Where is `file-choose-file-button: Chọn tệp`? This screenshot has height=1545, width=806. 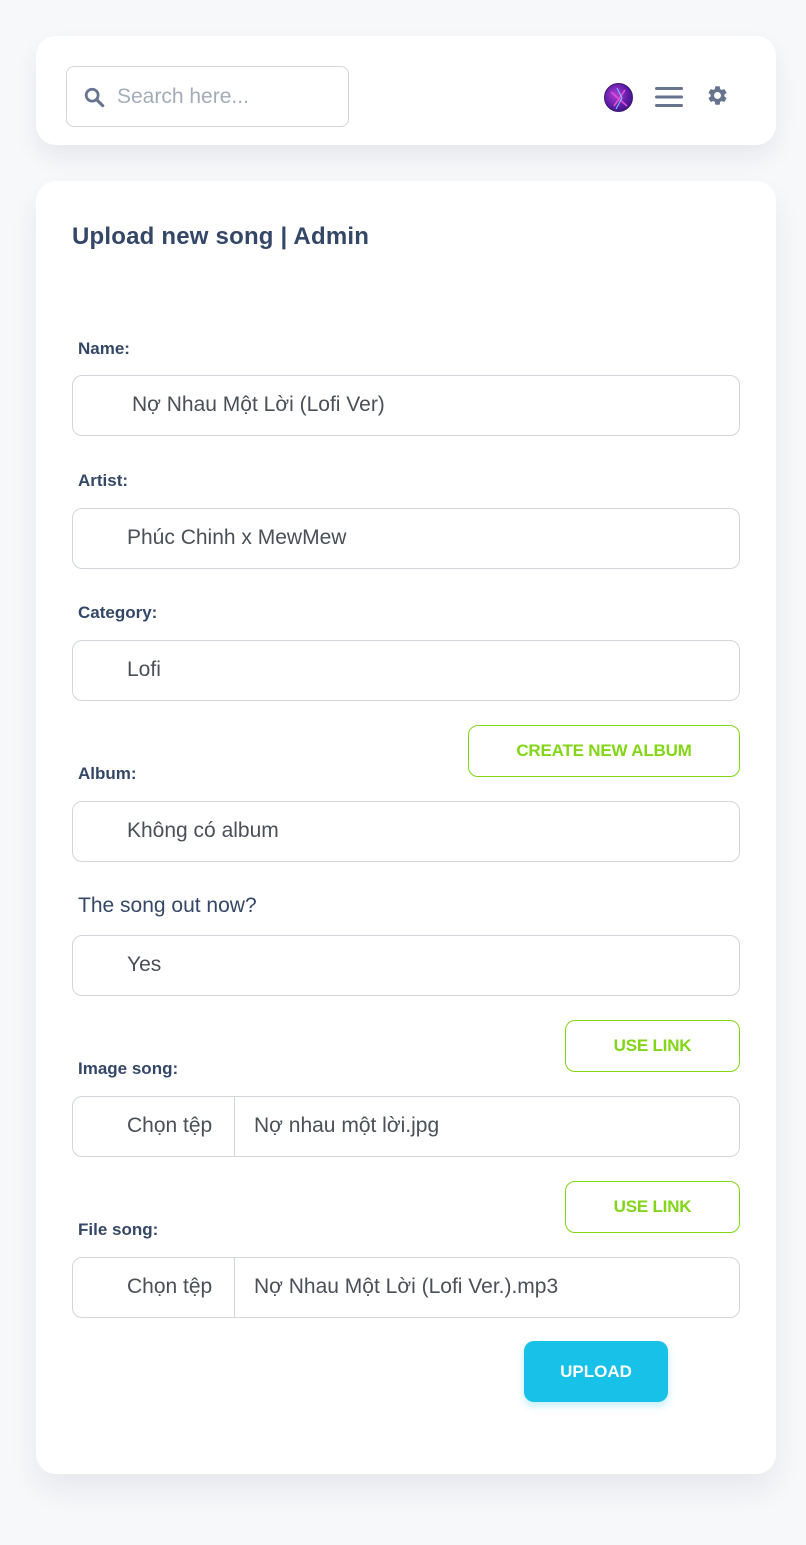
file-choose-file-button: Chọn tệp is located at coordinates (154, 1287).